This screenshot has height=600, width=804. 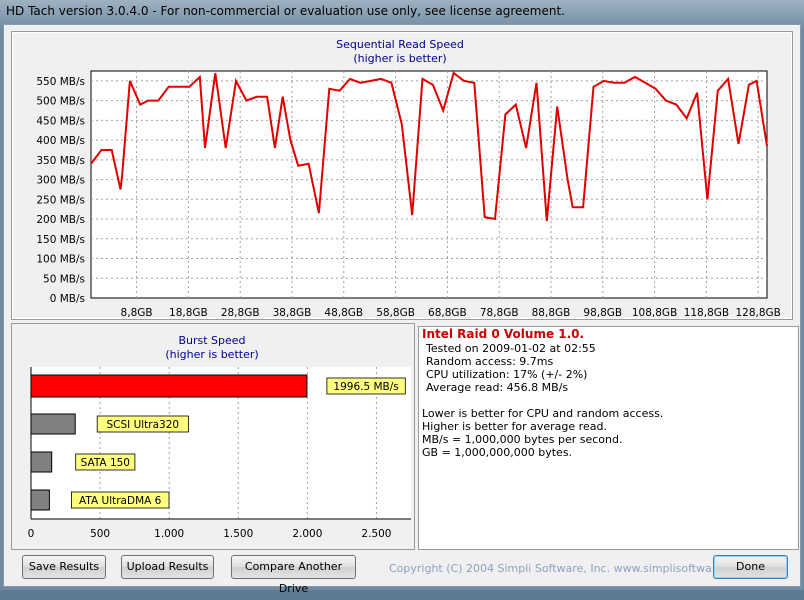 I want to click on note-mbs-definition: MB/s = 1,000,000 bytes per second., so click(x=522, y=439).